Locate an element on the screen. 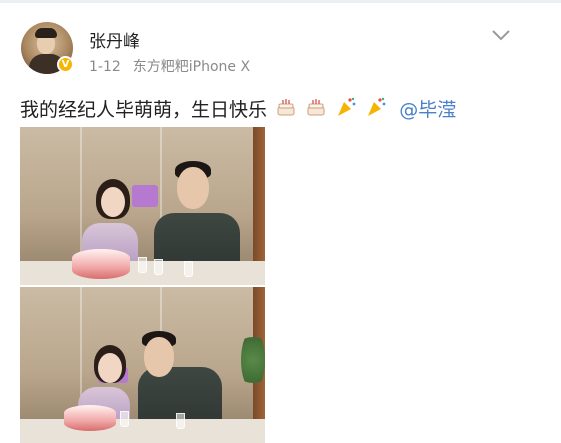 The height and width of the screenshot is (443, 561). author-name: 张丹峰 is located at coordinates (114, 39).